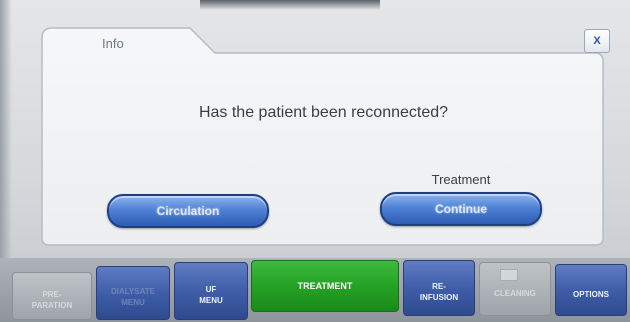 The width and height of the screenshot is (630, 322). Describe the element at coordinates (52, 300) in the screenshot. I see `menu-preparation-label: PRE- PARATION` at that location.